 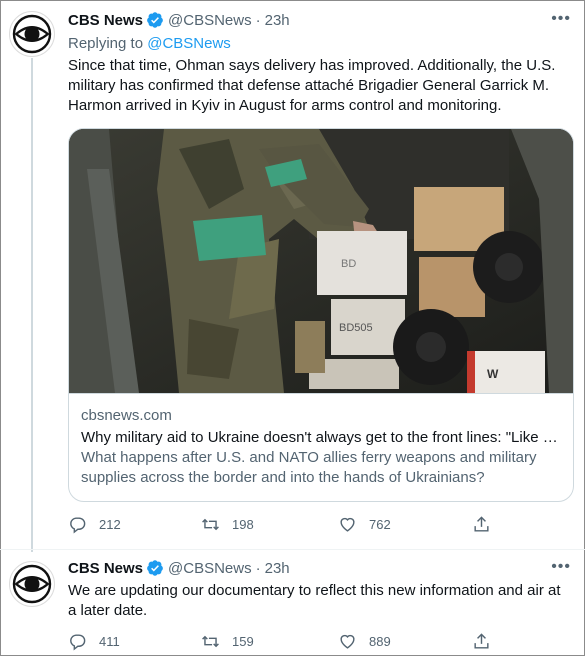 I want to click on like-count: 762, so click(x=380, y=524).